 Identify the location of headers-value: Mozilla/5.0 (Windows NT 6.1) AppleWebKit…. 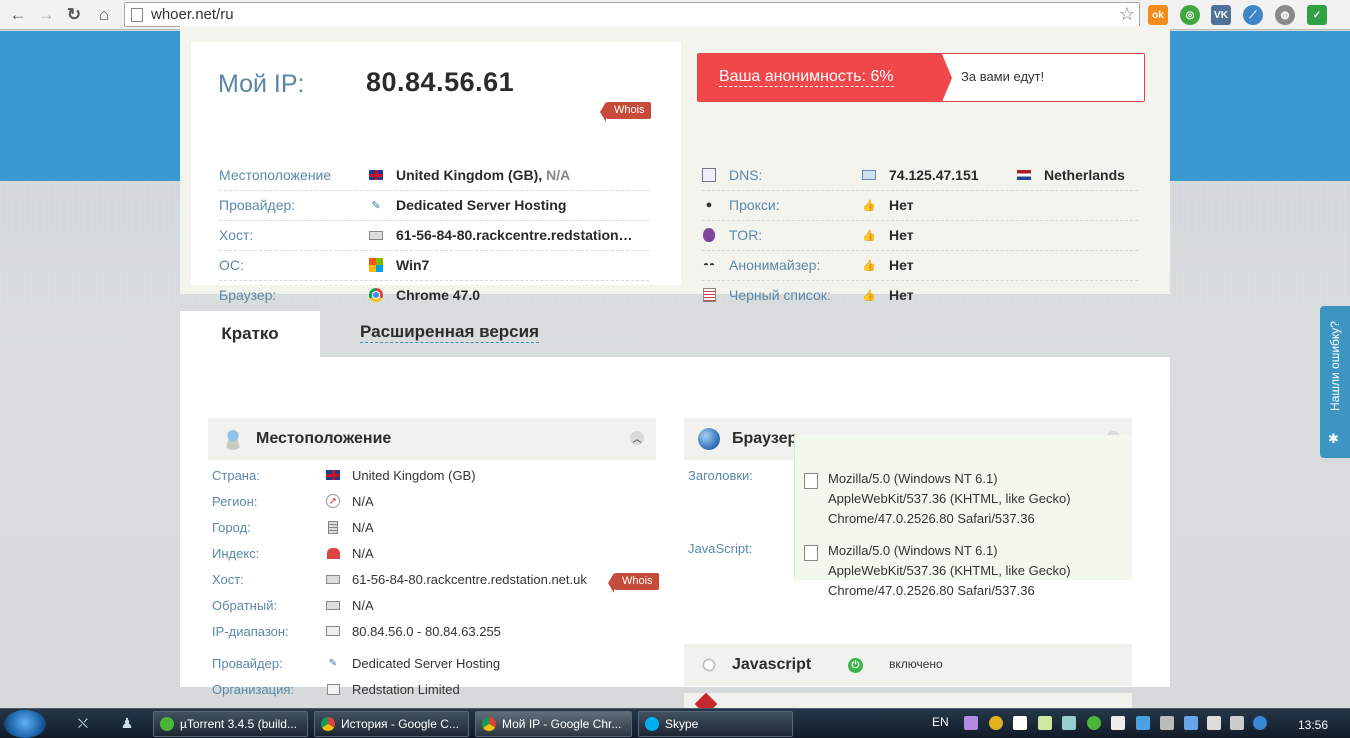
(978, 499).